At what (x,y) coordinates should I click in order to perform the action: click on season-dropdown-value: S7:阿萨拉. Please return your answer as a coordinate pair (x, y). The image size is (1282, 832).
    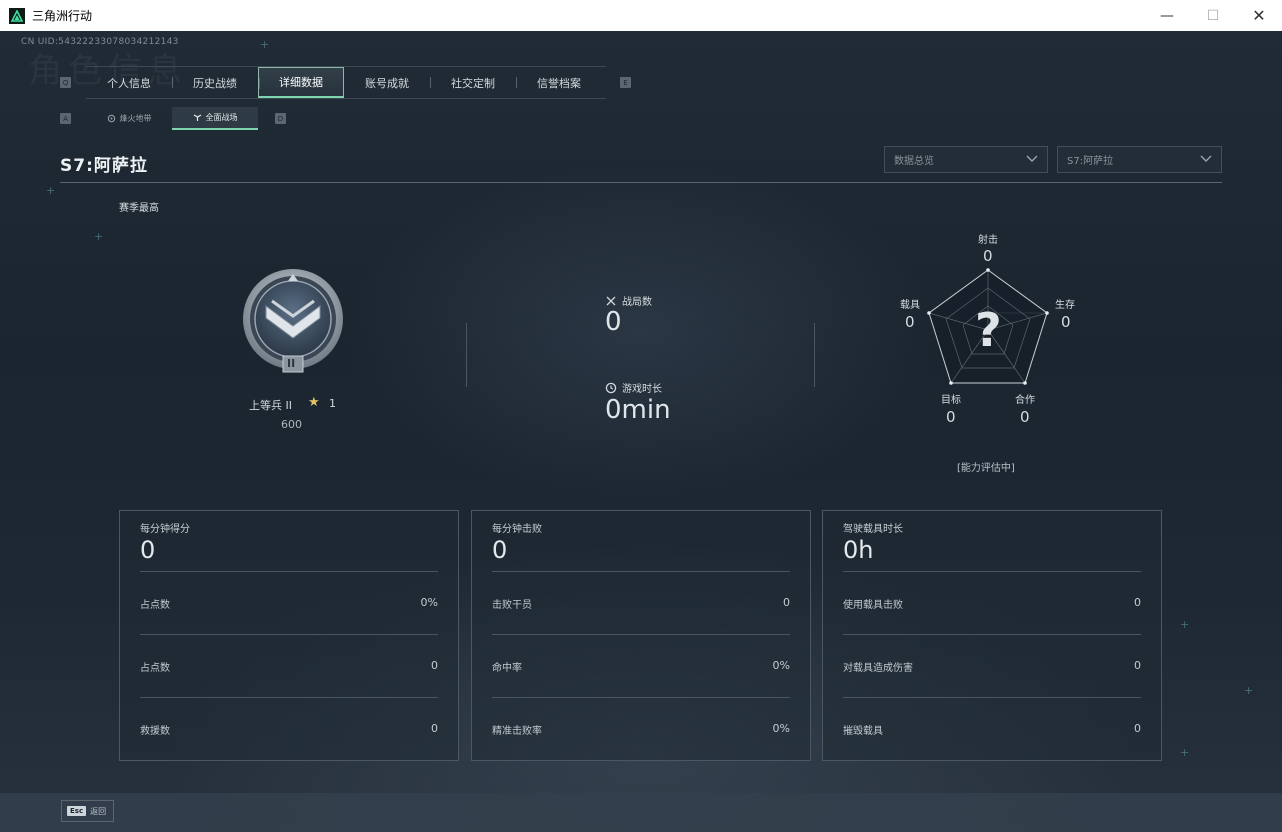
    Looking at the image, I should click on (1090, 161).